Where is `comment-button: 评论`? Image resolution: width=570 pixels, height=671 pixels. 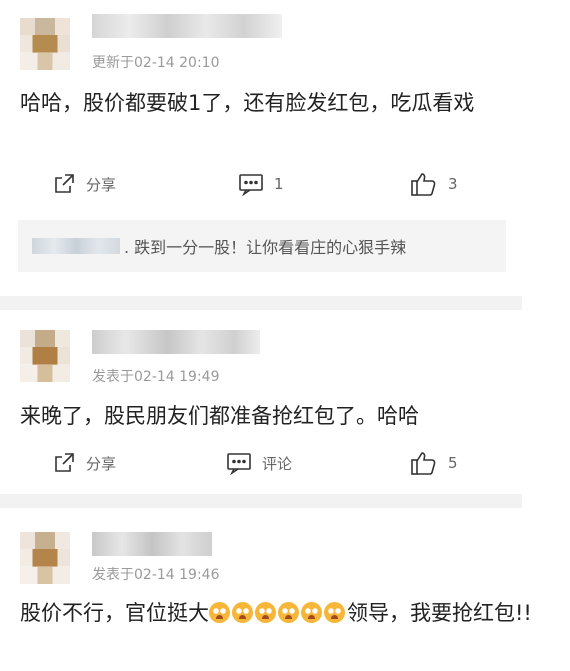 comment-button: 评论 is located at coordinates (259, 463).